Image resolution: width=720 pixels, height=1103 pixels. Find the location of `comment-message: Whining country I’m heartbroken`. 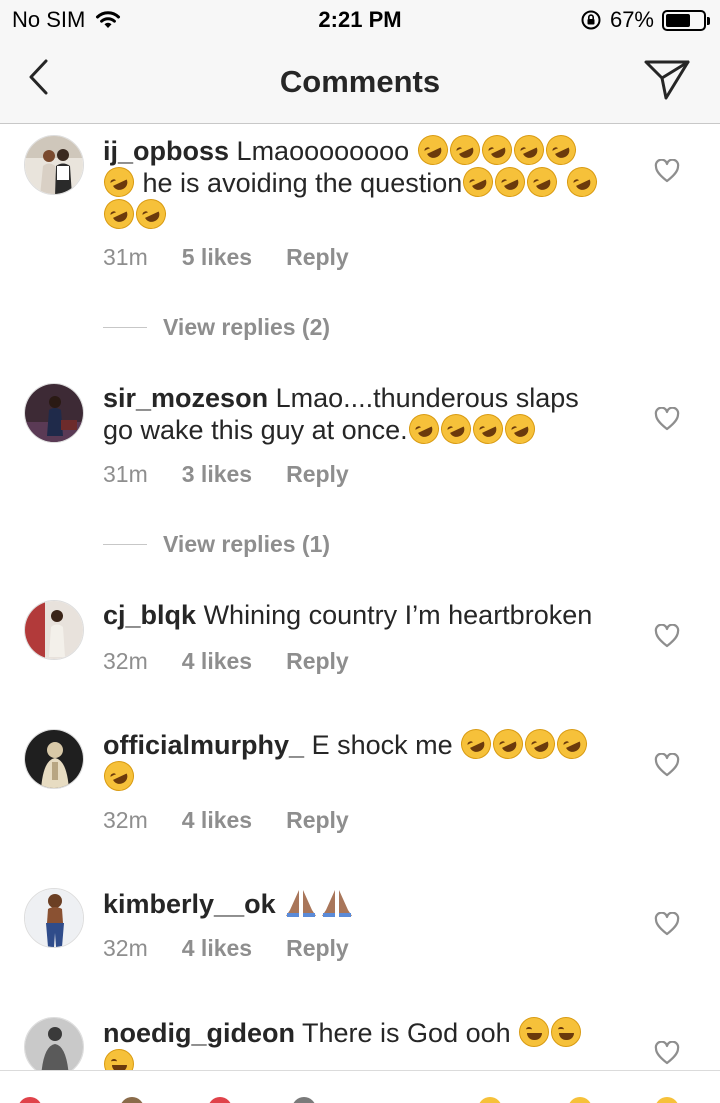

comment-message: Whining country I’m heartbroken is located at coordinates (398, 615).